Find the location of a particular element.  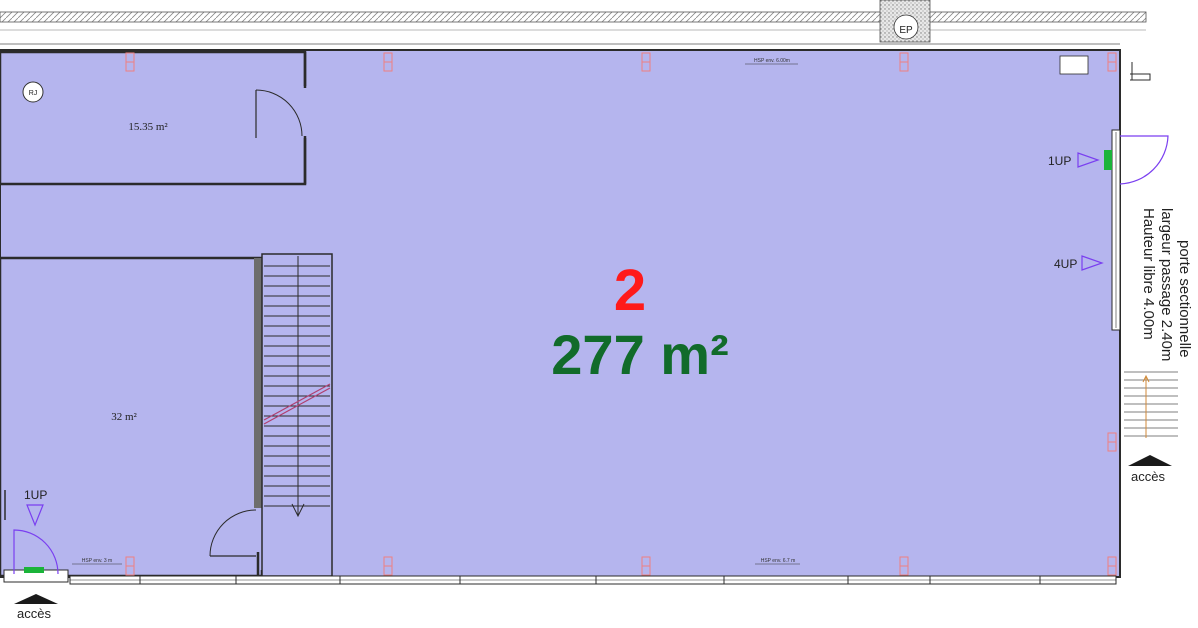

exit-sign-left is located at coordinates (34, 570).